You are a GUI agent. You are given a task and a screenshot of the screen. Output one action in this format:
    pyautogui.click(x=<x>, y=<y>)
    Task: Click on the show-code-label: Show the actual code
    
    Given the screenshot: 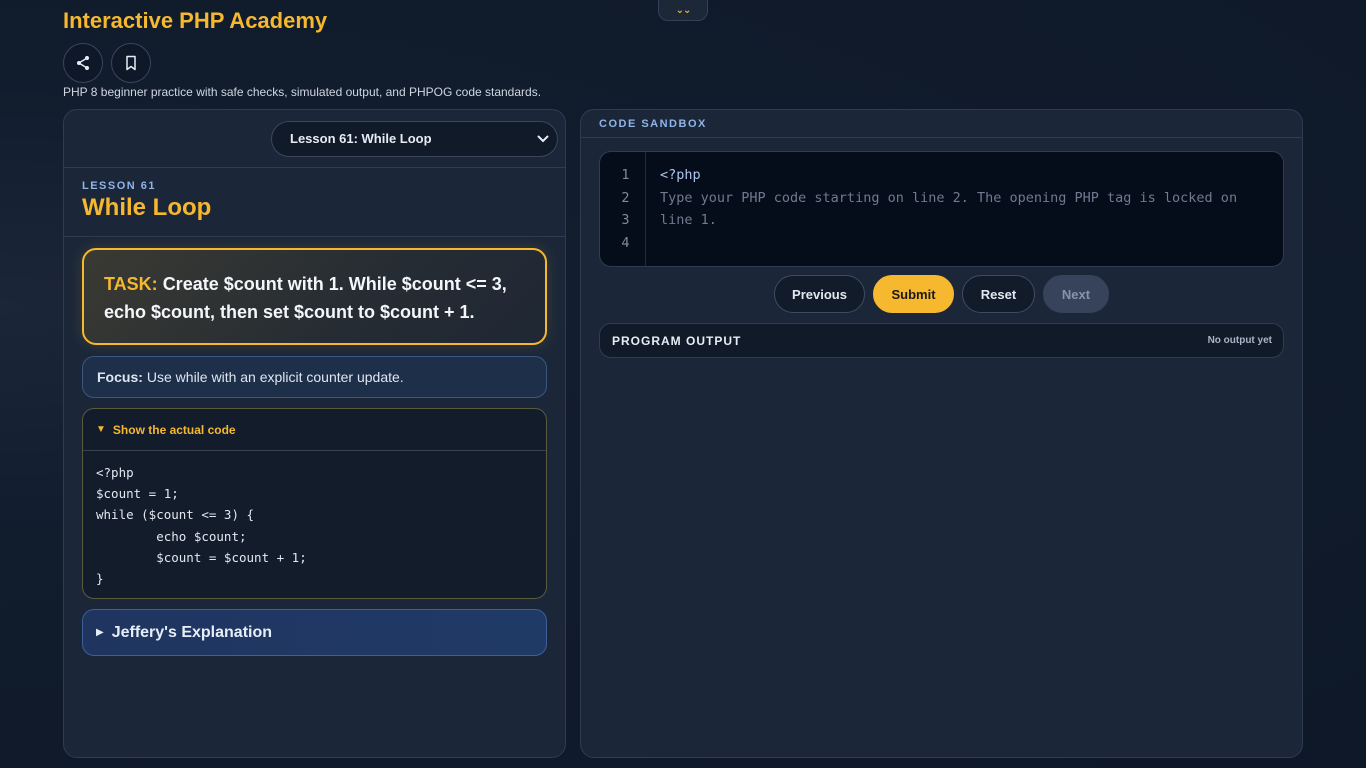 What is the action you would take?
    pyautogui.click(x=174, y=429)
    